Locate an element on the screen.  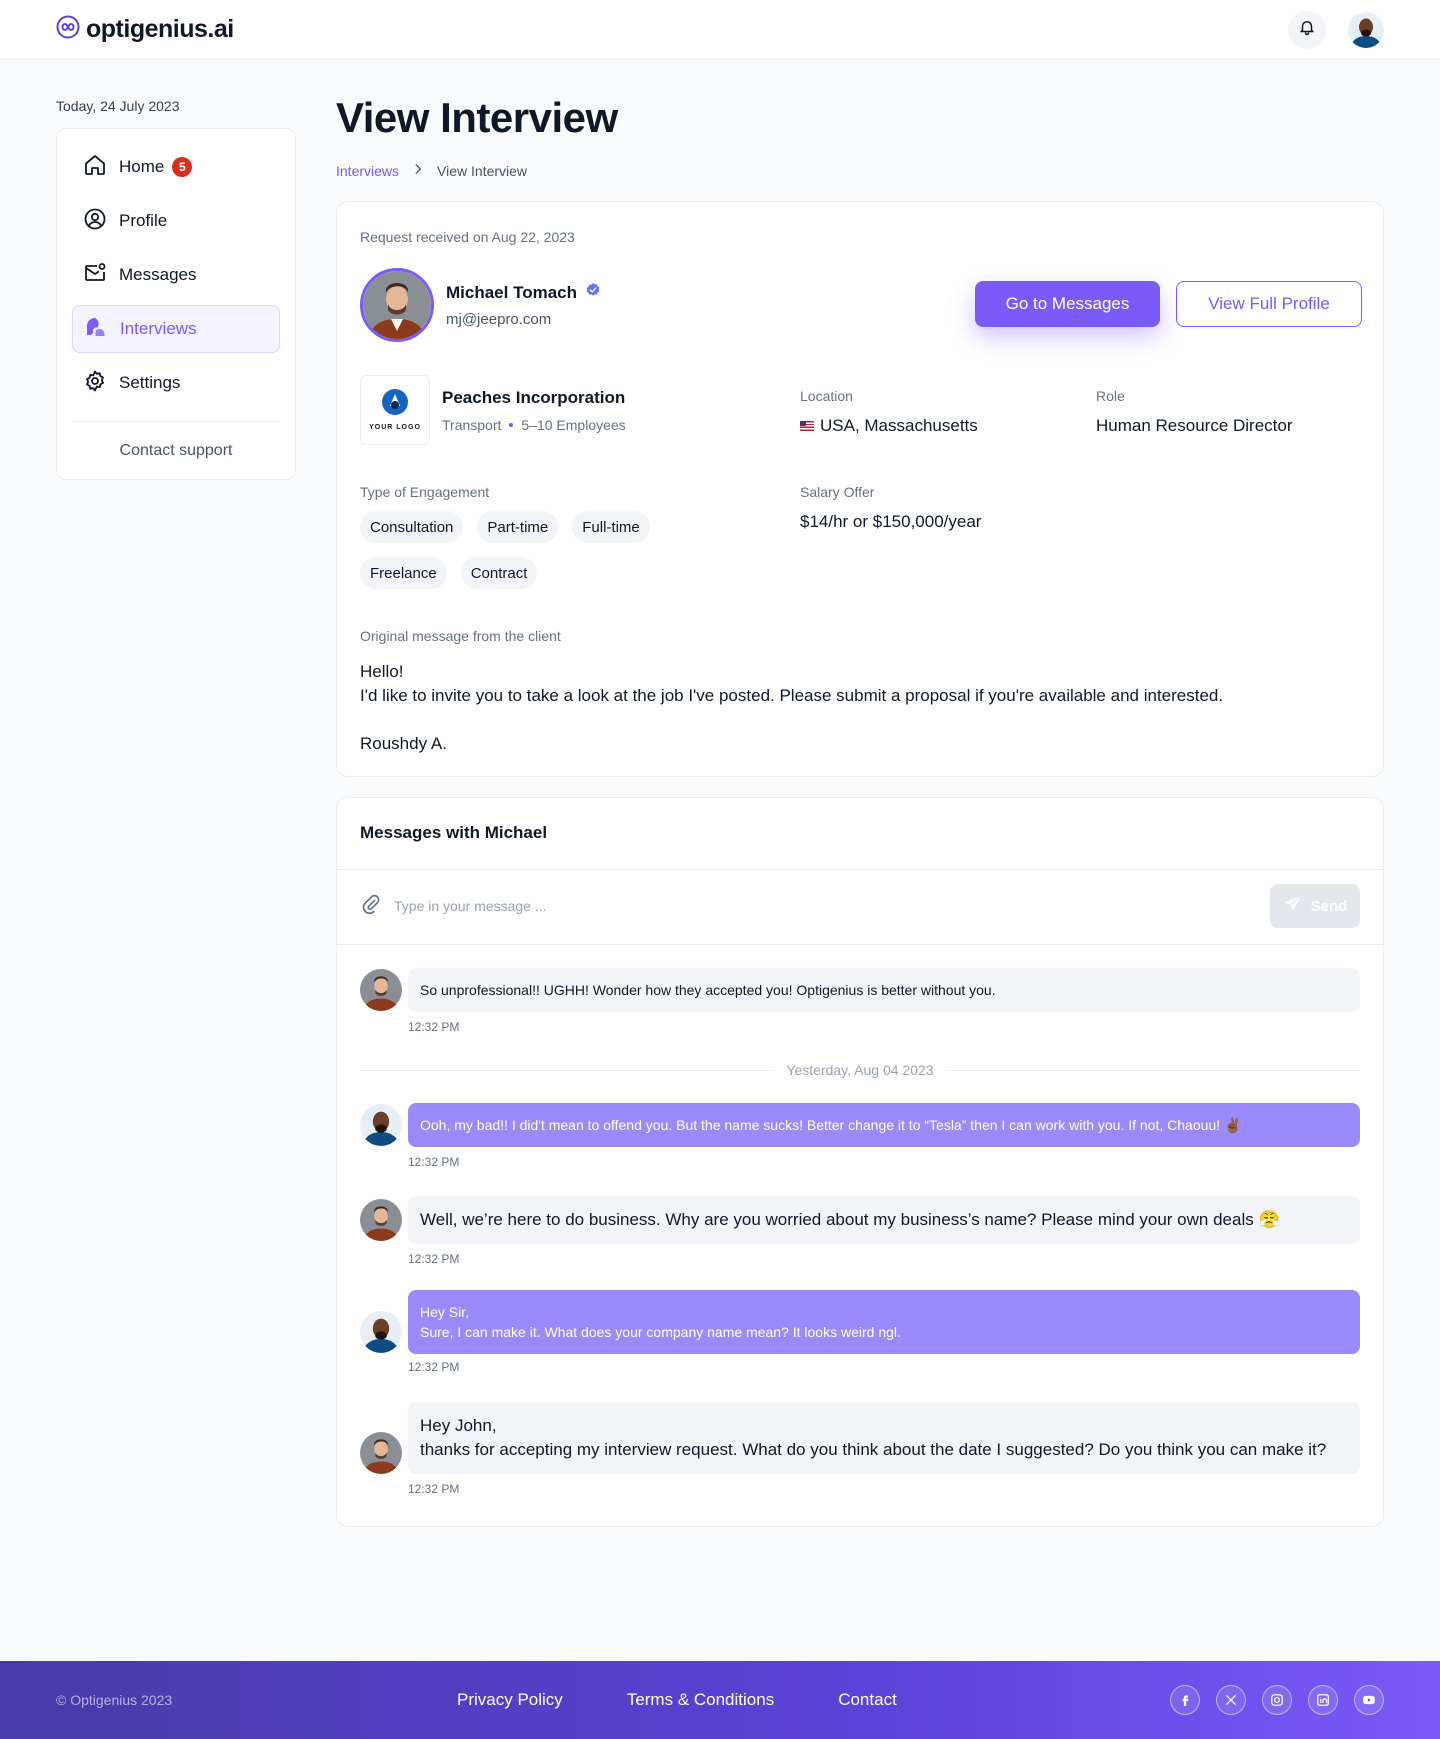
company-logo-text: YOUR LOGO is located at coordinates (395, 427).